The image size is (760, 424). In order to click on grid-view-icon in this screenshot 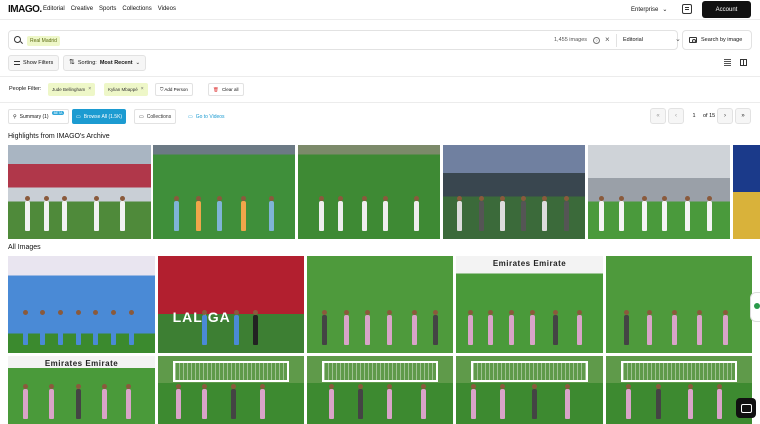, I will do `click(727, 62)`.